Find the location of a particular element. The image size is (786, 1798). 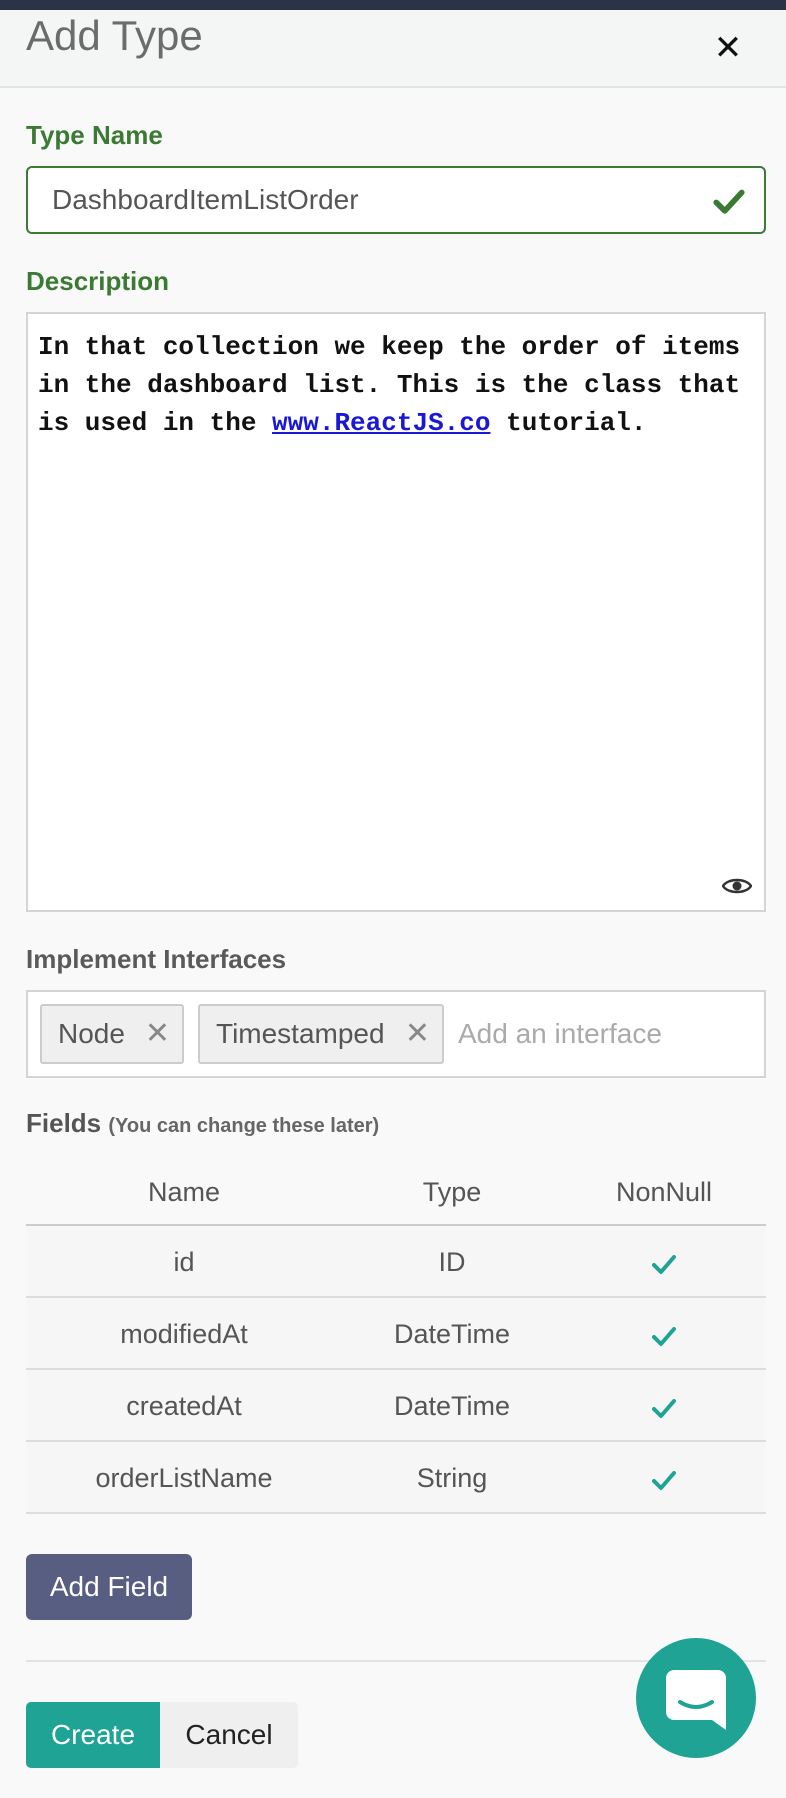

column-header-name: Name is located at coordinates (184, 1192).